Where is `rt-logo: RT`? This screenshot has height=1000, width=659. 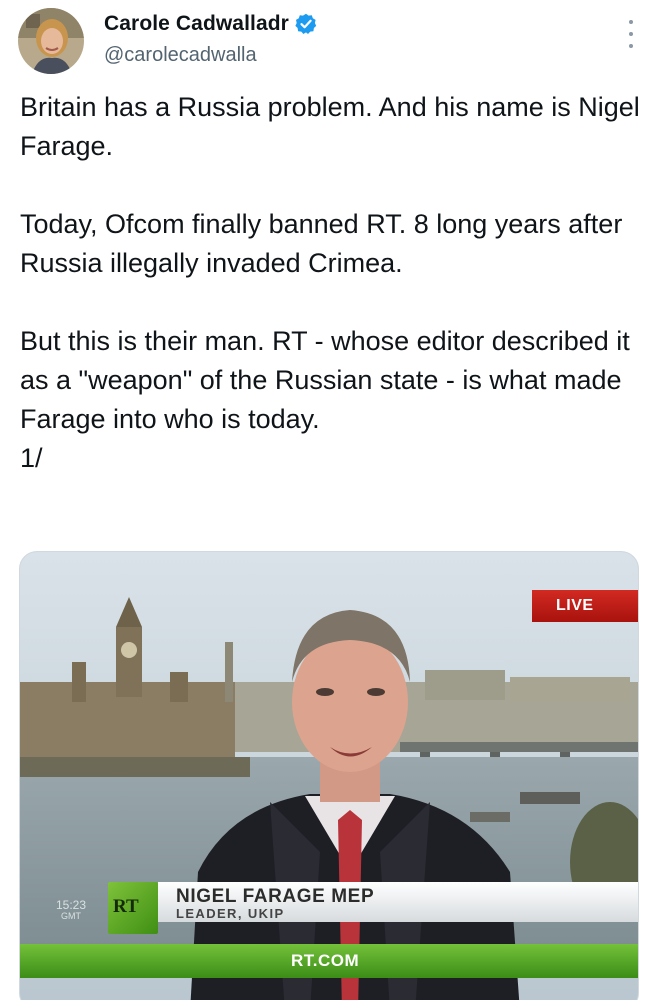
rt-logo: RT is located at coordinates (133, 908).